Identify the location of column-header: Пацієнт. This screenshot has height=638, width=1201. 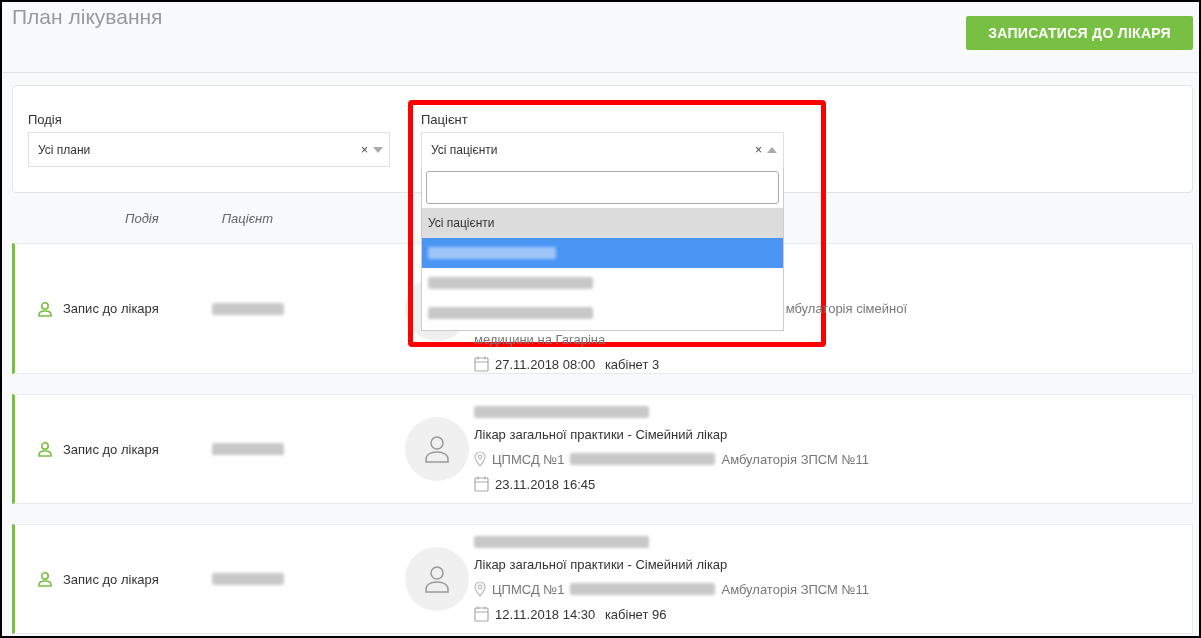
(247, 218).